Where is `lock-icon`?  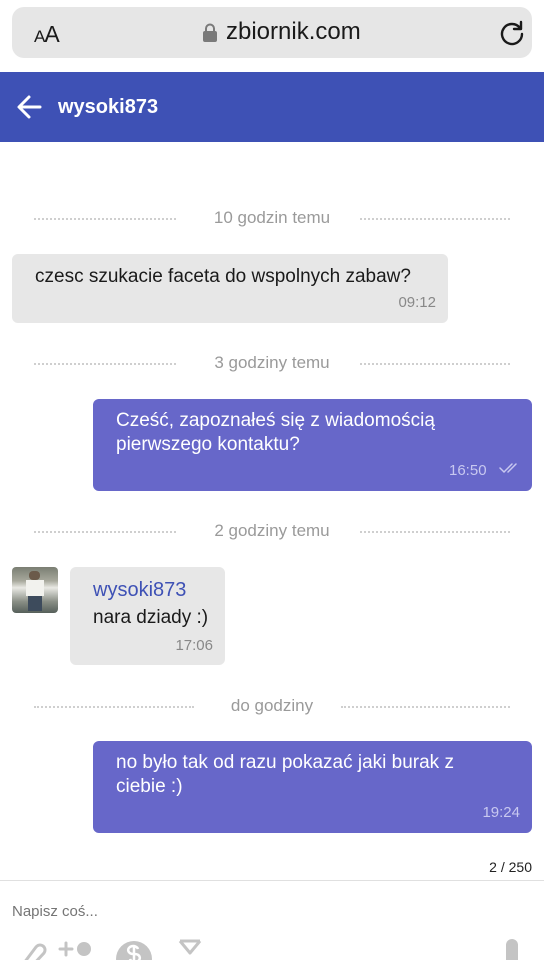 lock-icon is located at coordinates (210, 32).